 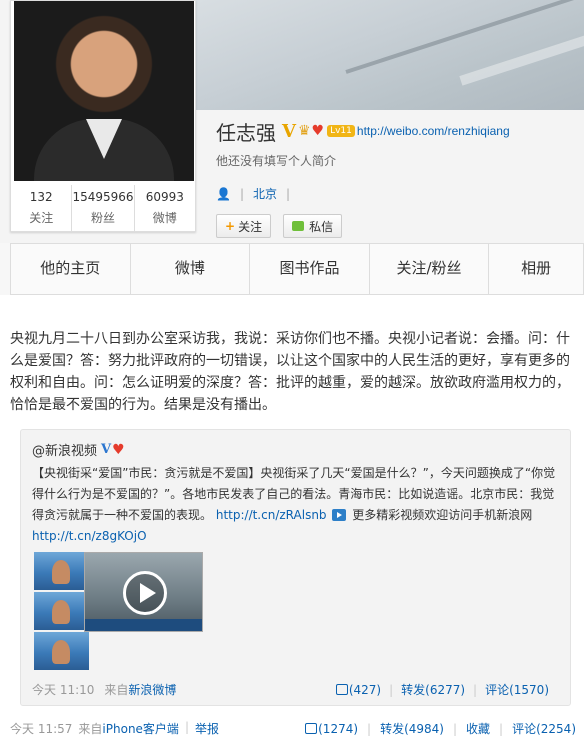 What do you see at coordinates (250, 226) in the screenshot?
I see `follow-button-label: 关注` at bounding box center [250, 226].